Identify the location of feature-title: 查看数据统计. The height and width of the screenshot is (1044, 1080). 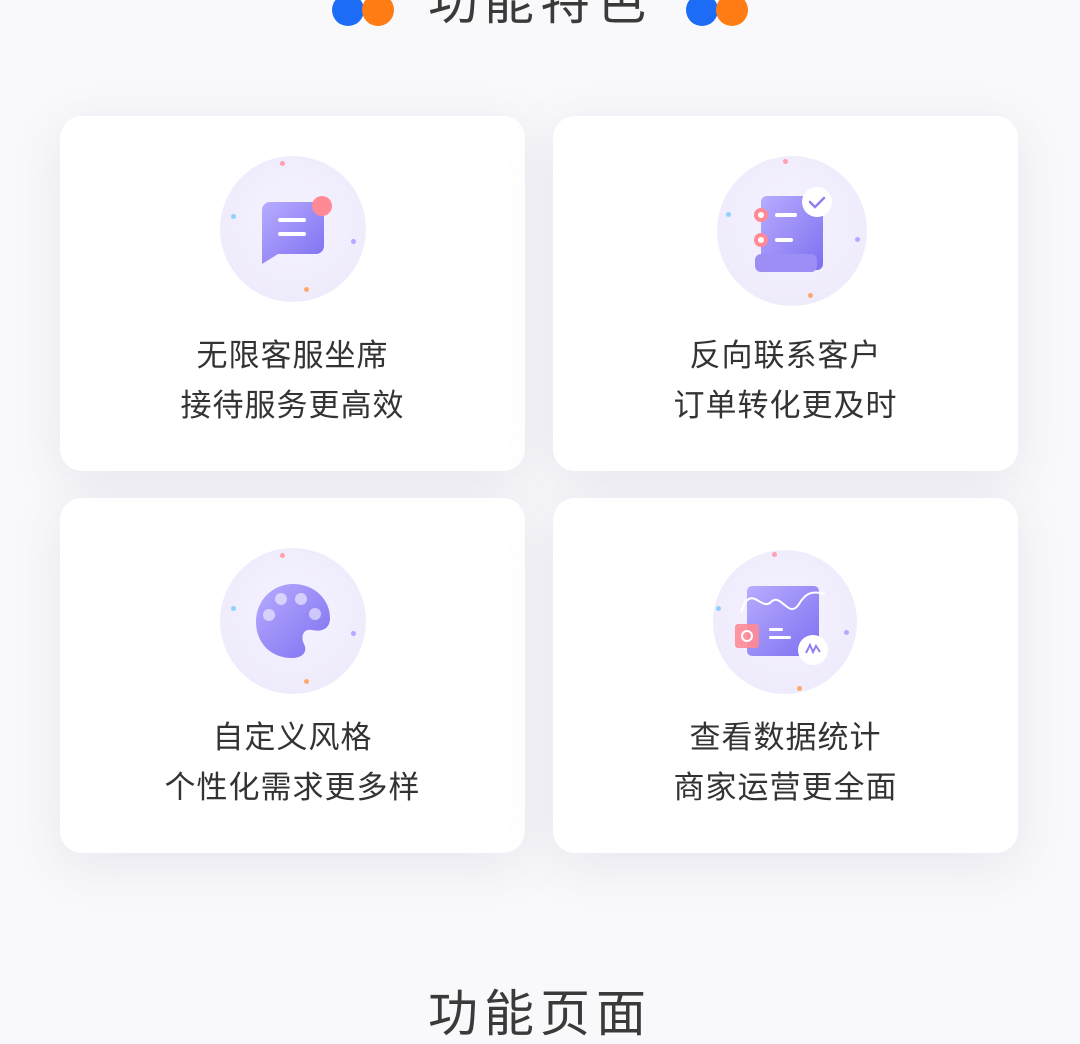
(785, 738).